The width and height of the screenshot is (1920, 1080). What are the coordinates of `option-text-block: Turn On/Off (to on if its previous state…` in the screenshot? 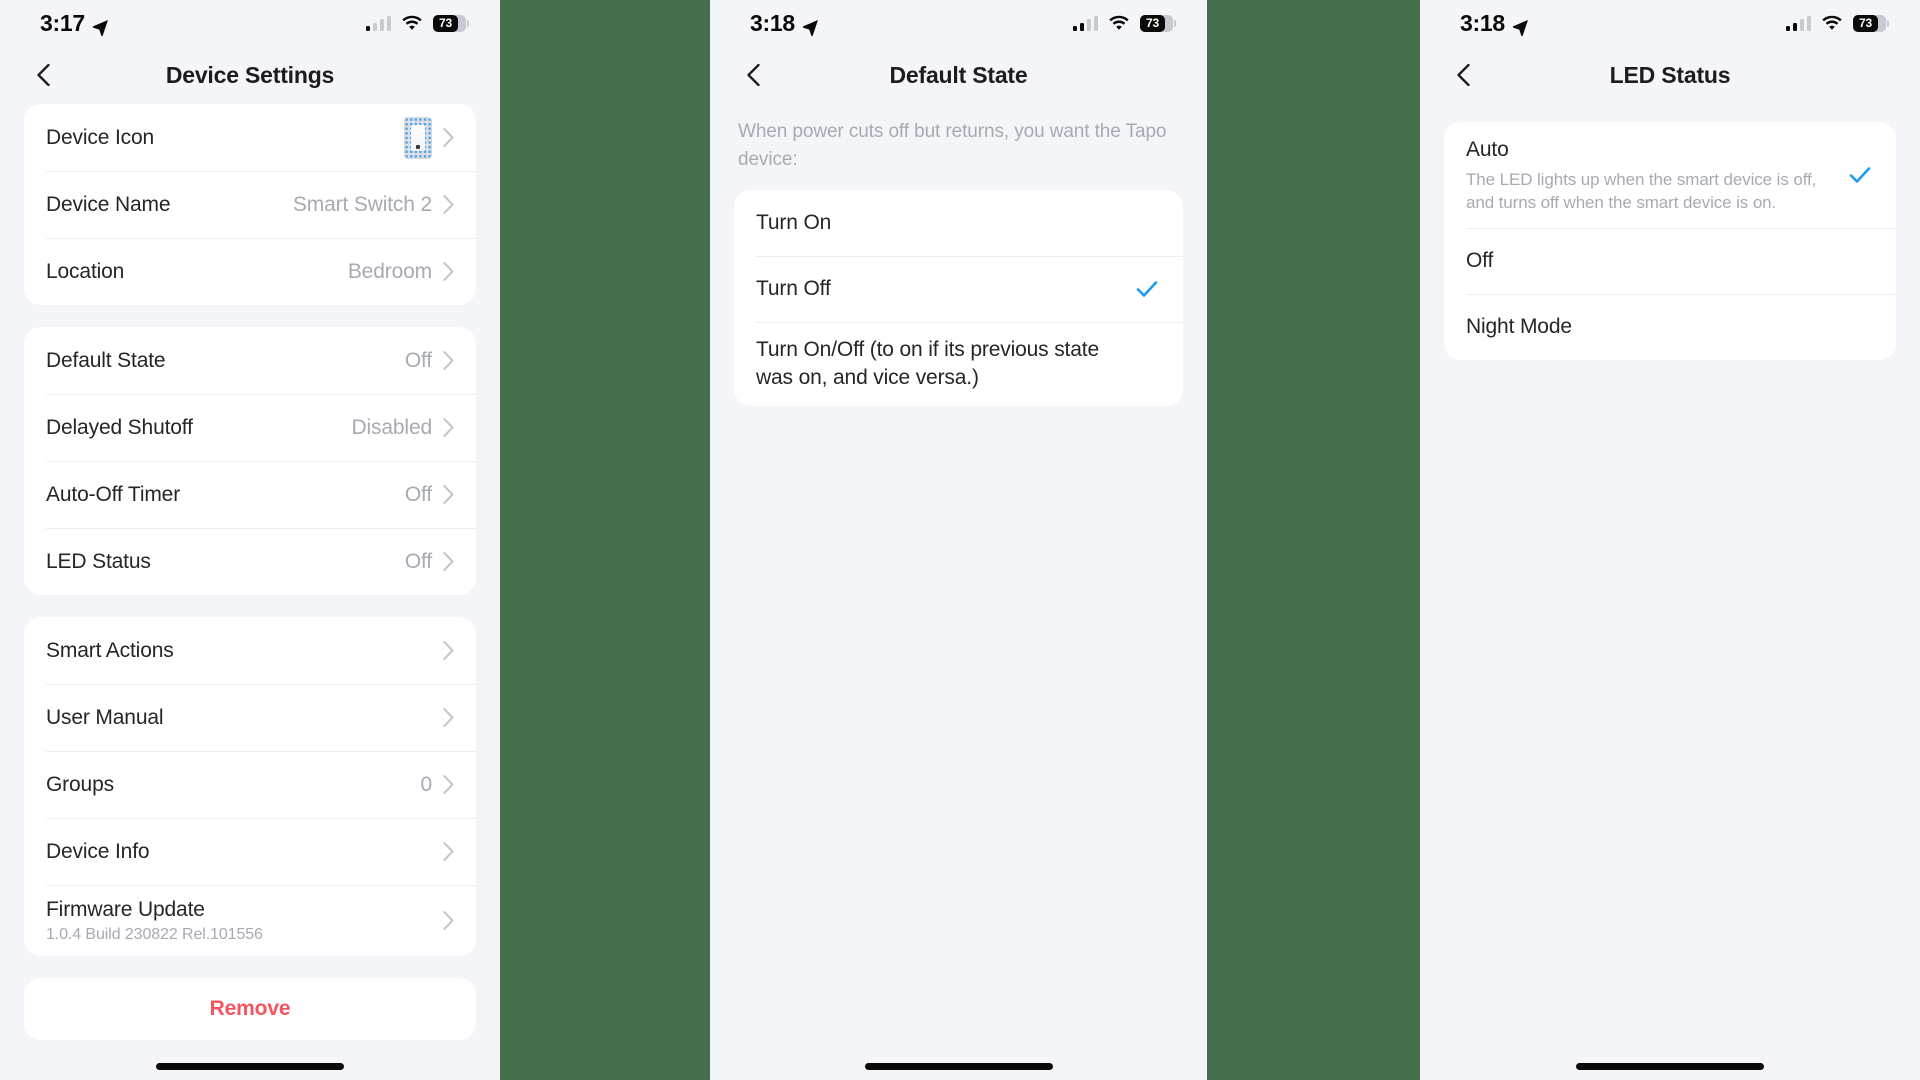 It's located at (945, 364).